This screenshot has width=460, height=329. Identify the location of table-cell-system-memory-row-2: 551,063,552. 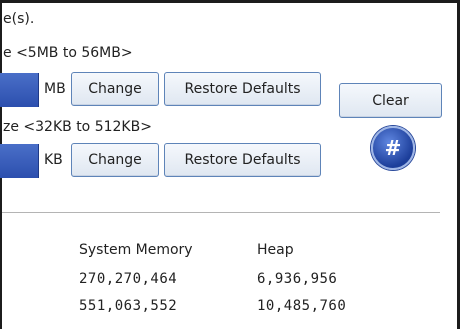
(128, 306).